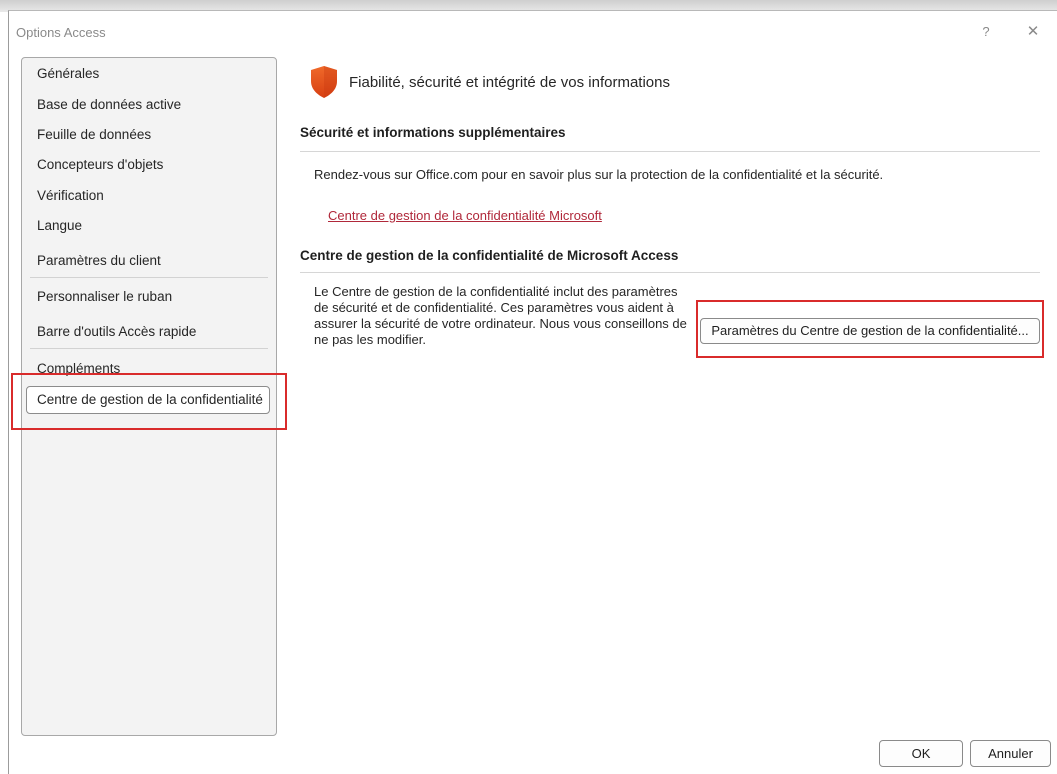 This screenshot has height=774, width=1057. Describe the element at coordinates (370, 339) in the screenshot. I see `description-line: ne pas les modifier.` at that location.